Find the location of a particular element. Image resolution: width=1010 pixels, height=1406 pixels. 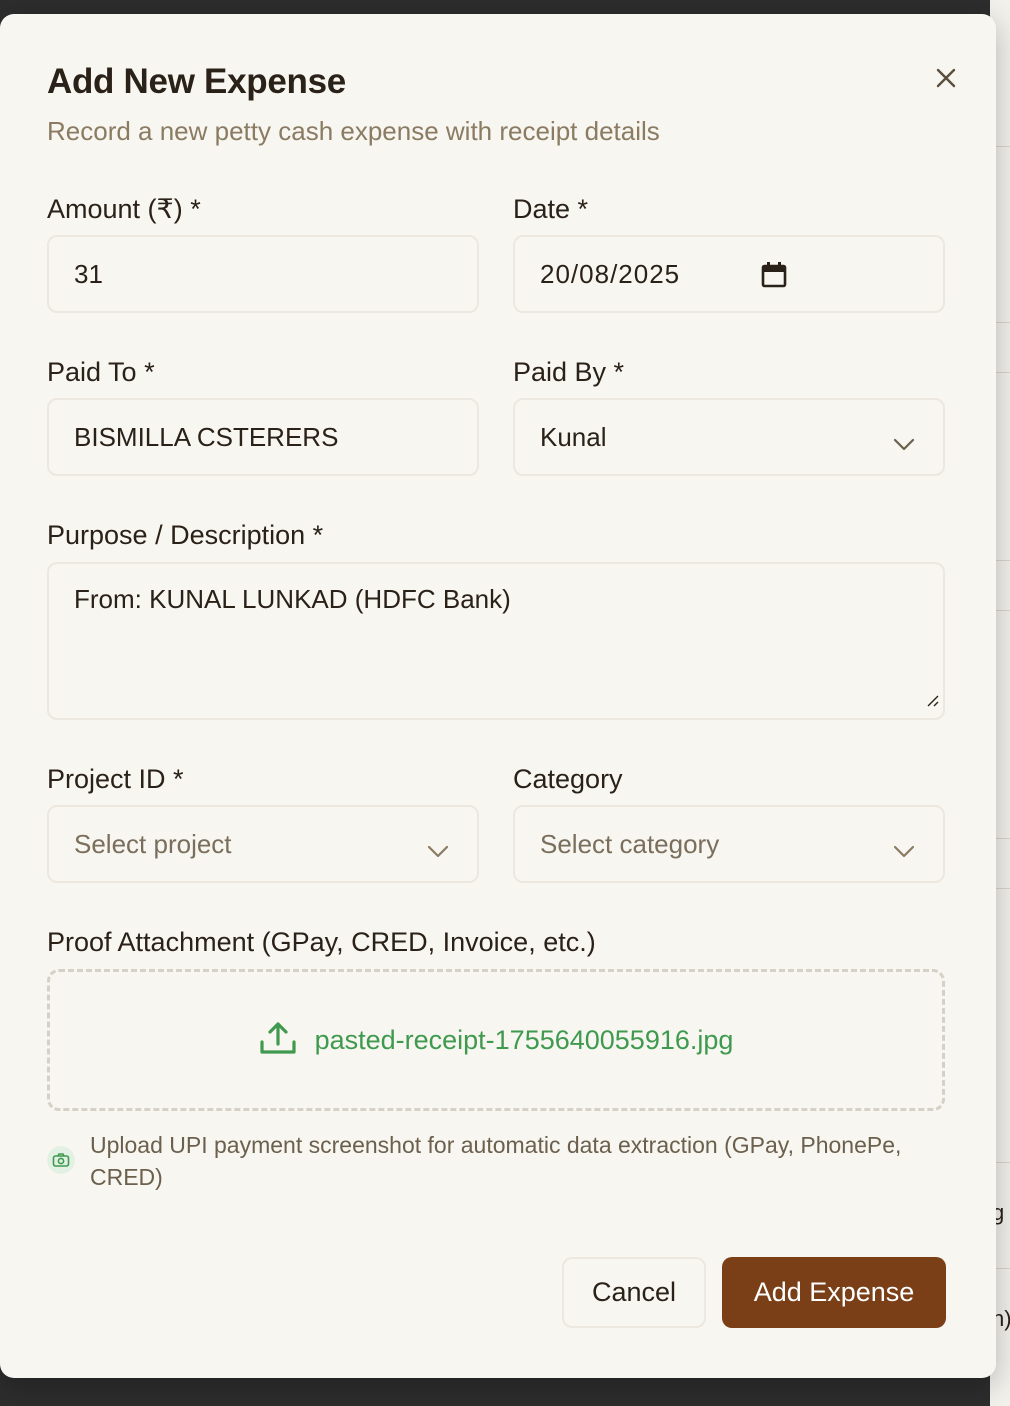

purpose-textarea: From: KUNAL LUNKAD (HDFC Bank) is located at coordinates (496, 641).